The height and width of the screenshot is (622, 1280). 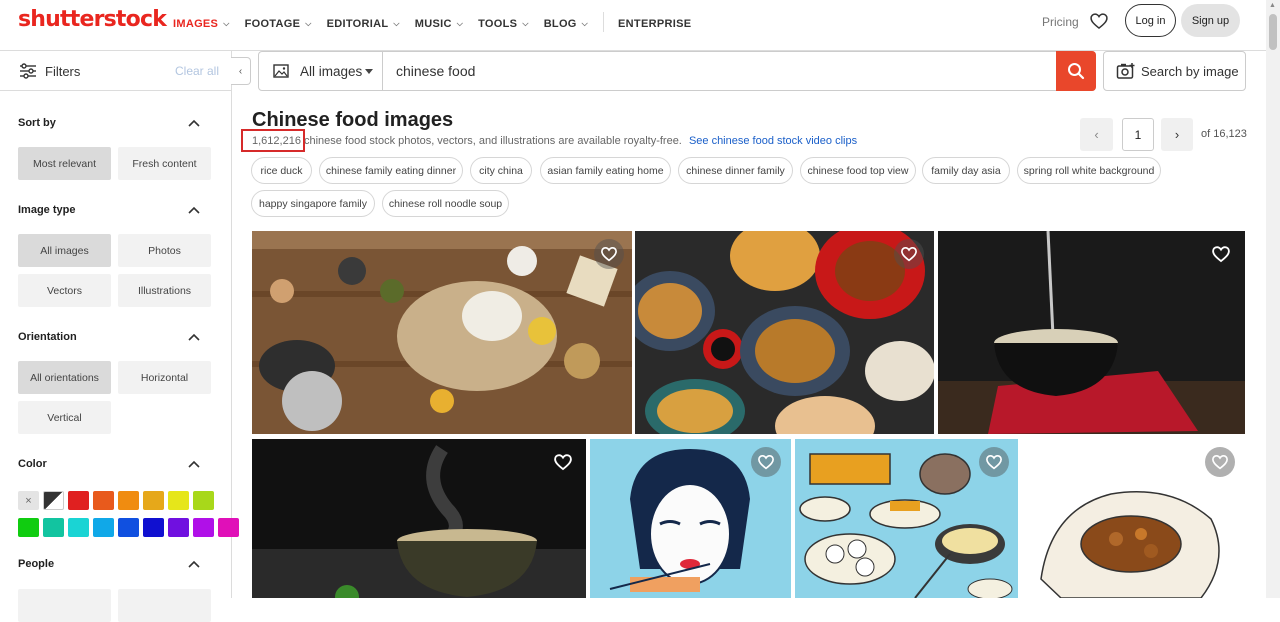 I want to click on page-scrollbar: ▲, so click(x=1273, y=299).